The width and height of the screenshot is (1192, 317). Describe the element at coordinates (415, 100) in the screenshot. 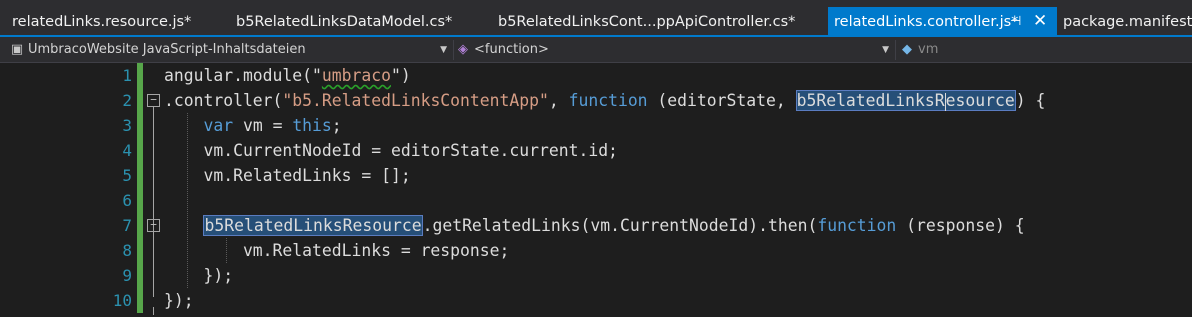

I see `code-token: "b5.RelatedLinksContentApp"` at that location.